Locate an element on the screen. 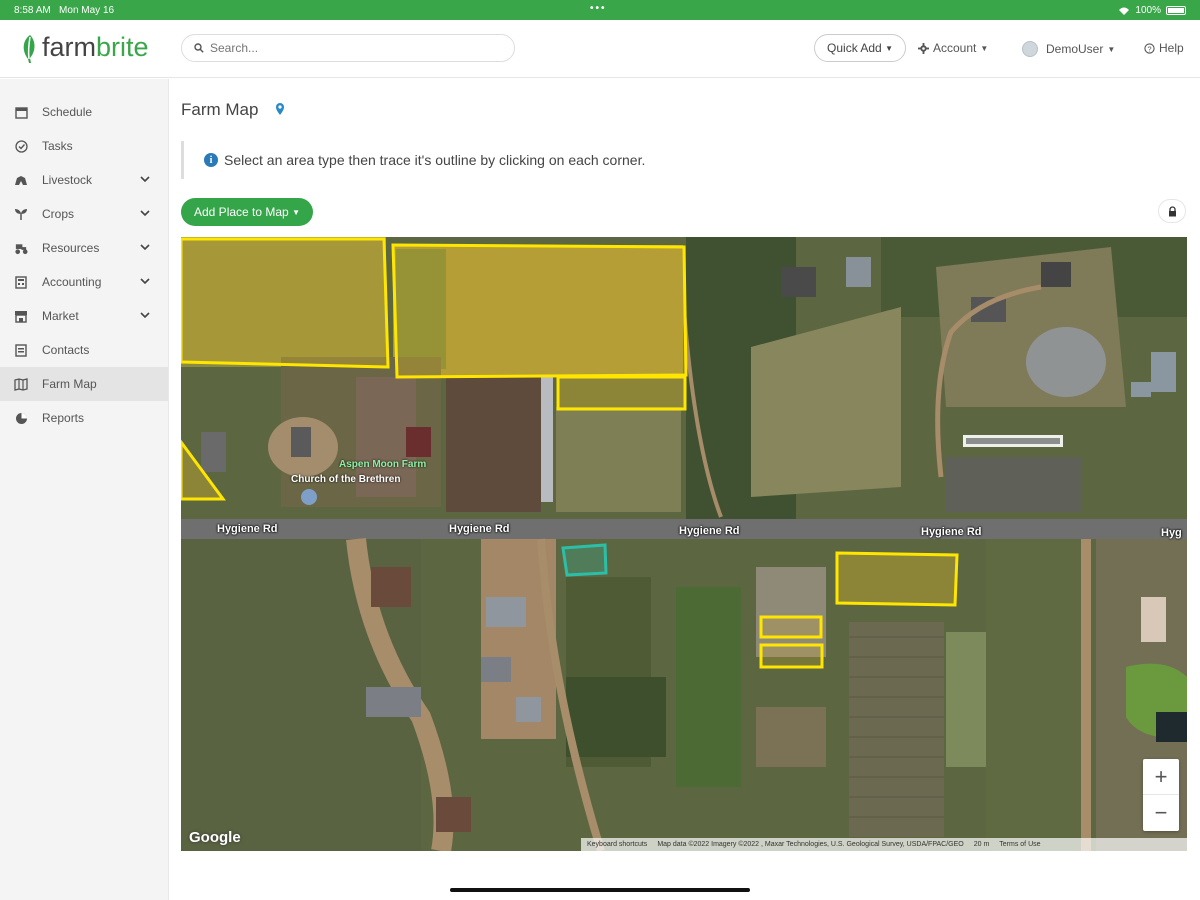  sidebar-item-schedule: Schedule is located at coordinates (84, 112).